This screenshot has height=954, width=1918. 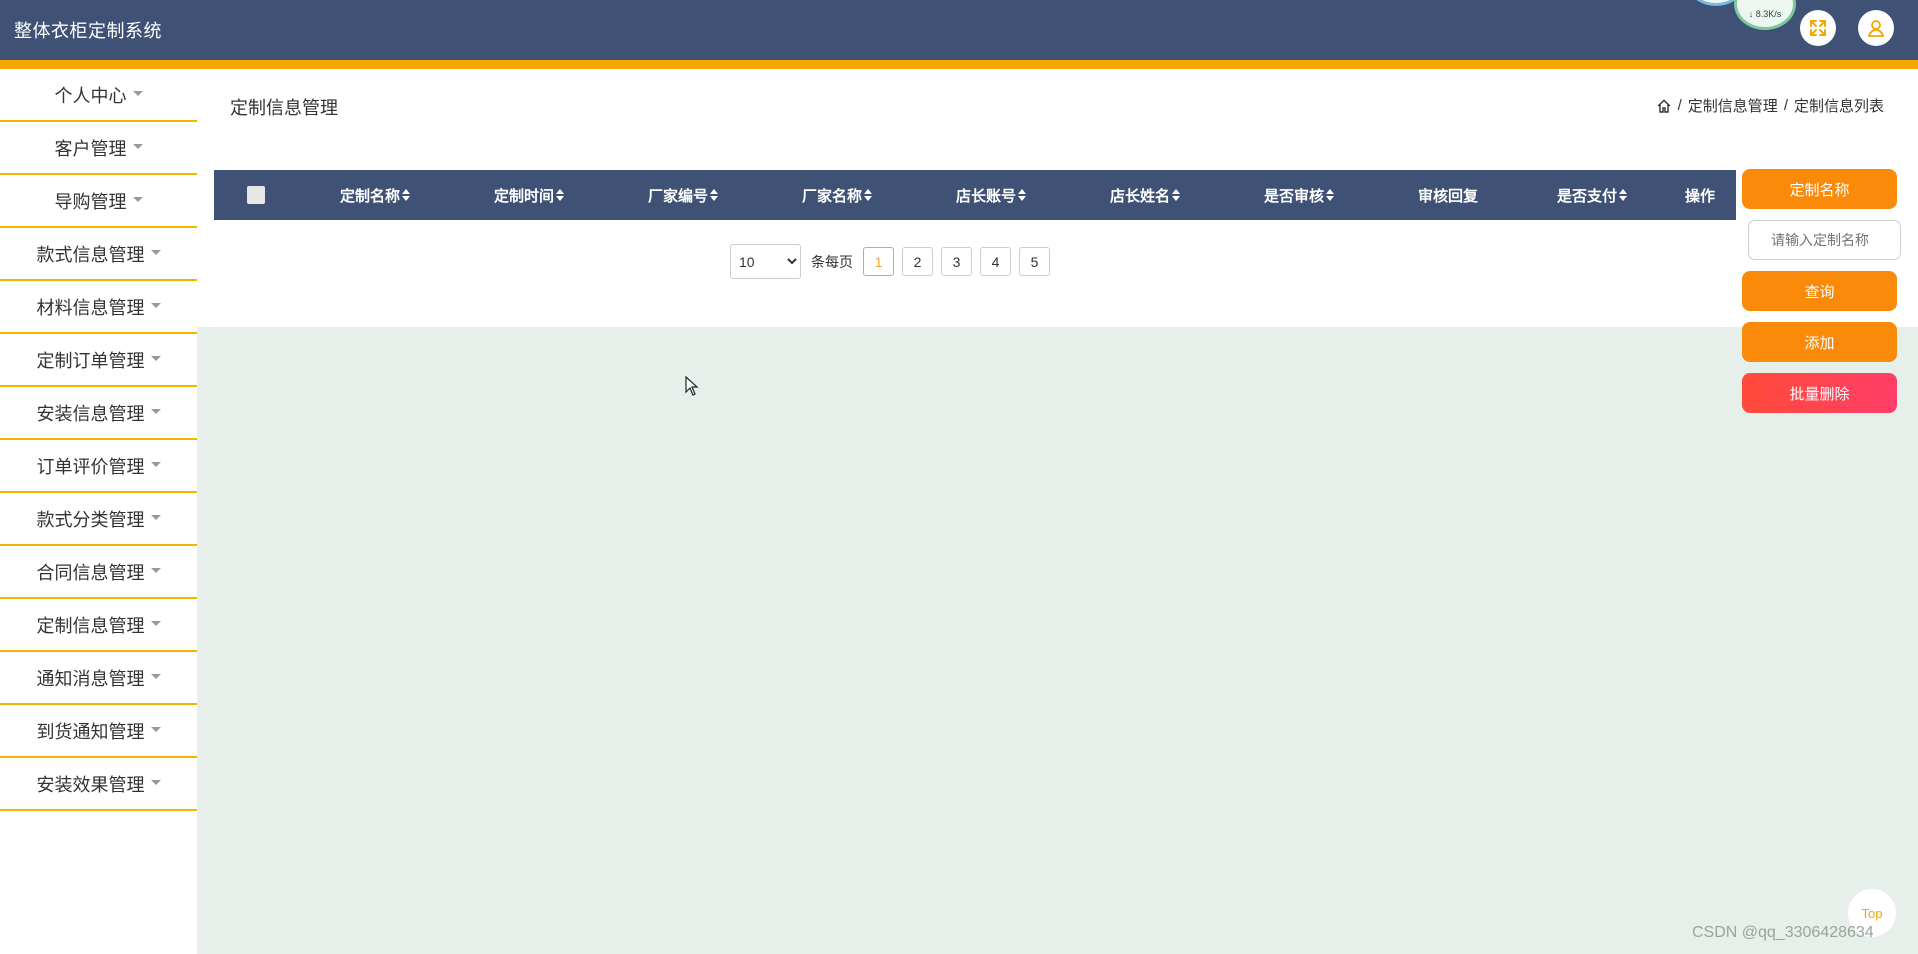 I want to click on column-label: 审核回复, so click(x=1447, y=196).